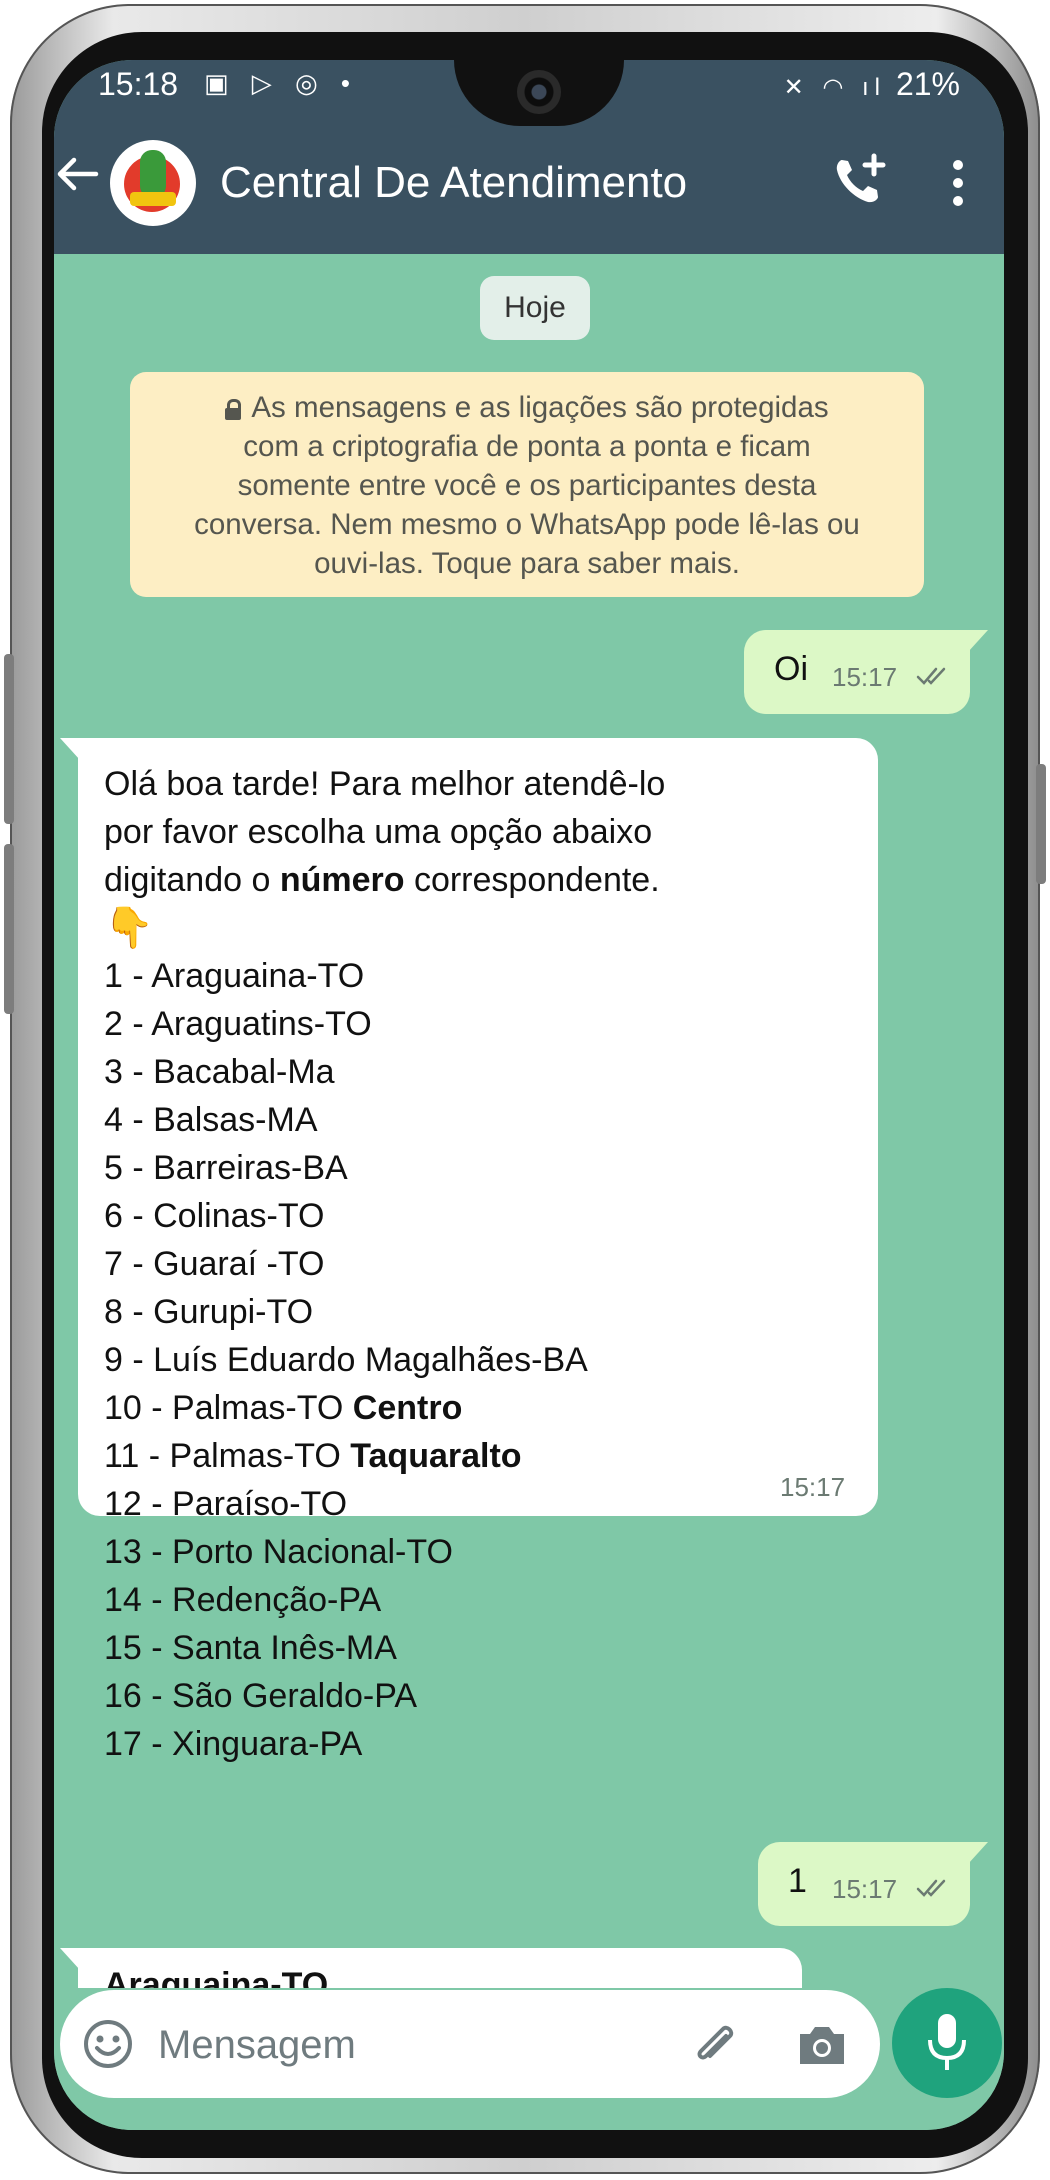 The width and height of the screenshot is (1050, 2180). What do you see at coordinates (233, 1744) in the screenshot?
I see `option-item: 17 - Xinguara-PA` at bounding box center [233, 1744].